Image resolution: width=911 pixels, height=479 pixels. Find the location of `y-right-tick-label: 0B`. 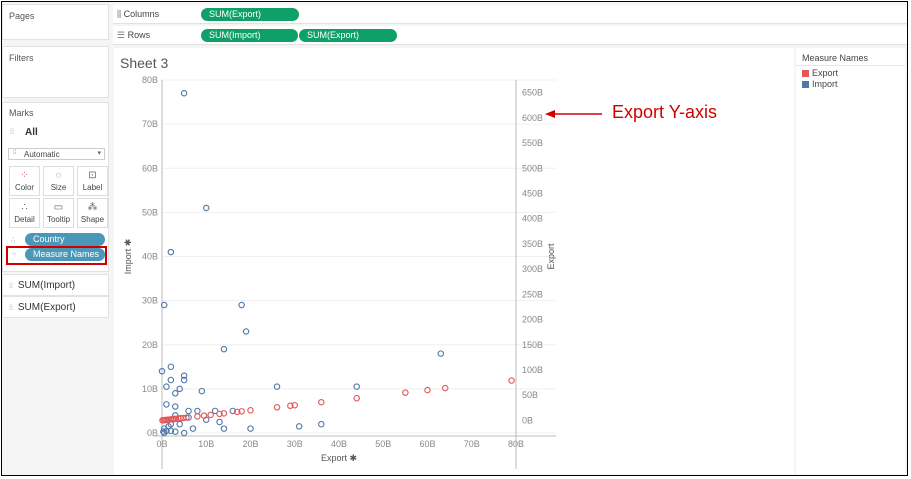

y-right-tick-label: 0B is located at coordinates (527, 420).